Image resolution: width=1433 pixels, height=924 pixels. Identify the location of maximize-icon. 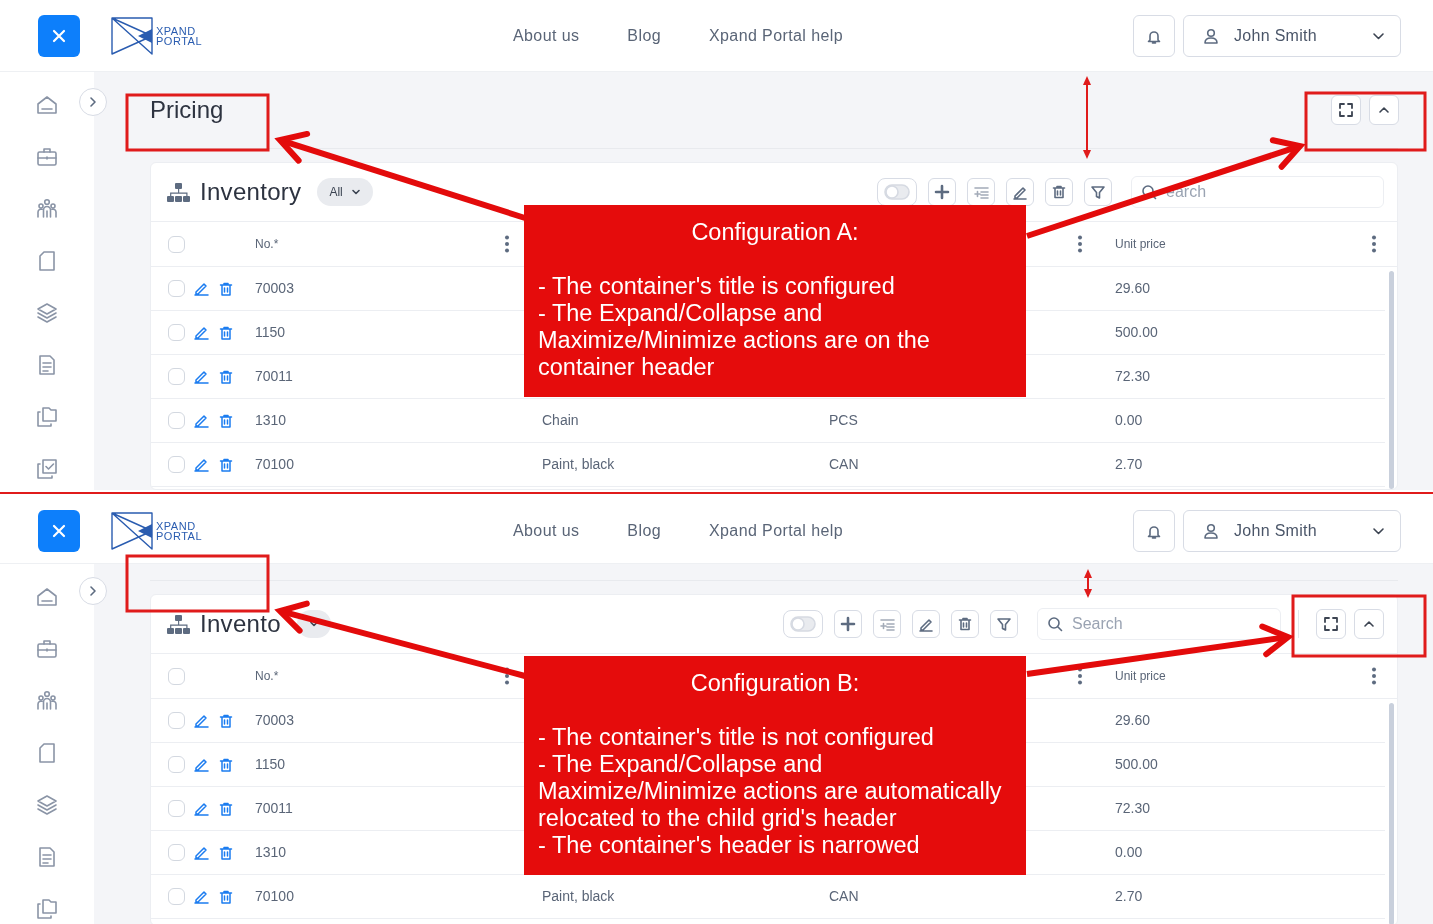
(1331, 624).